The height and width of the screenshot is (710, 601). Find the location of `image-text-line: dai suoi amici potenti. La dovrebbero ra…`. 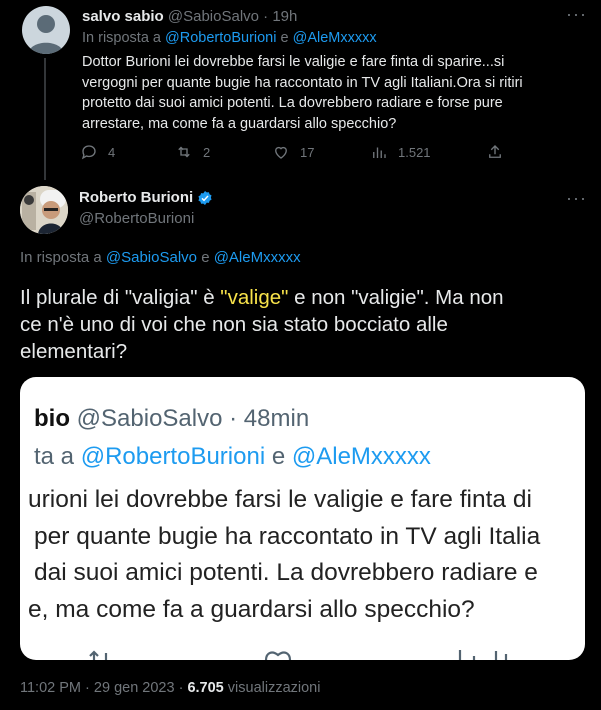

image-text-line: dai suoi amici potenti. La dovrebbero ra… is located at coordinates (286, 572).